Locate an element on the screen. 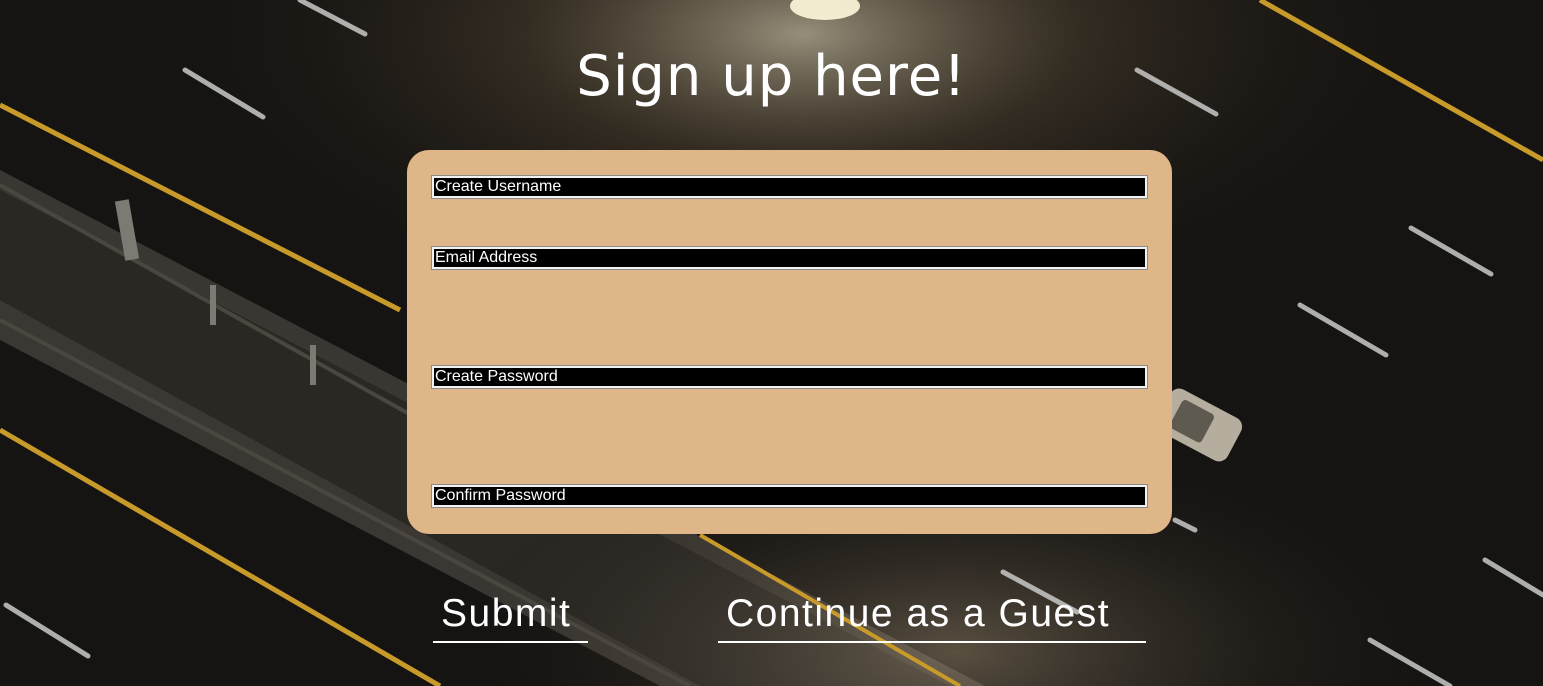  submit-button: Submit is located at coordinates (510, 616).